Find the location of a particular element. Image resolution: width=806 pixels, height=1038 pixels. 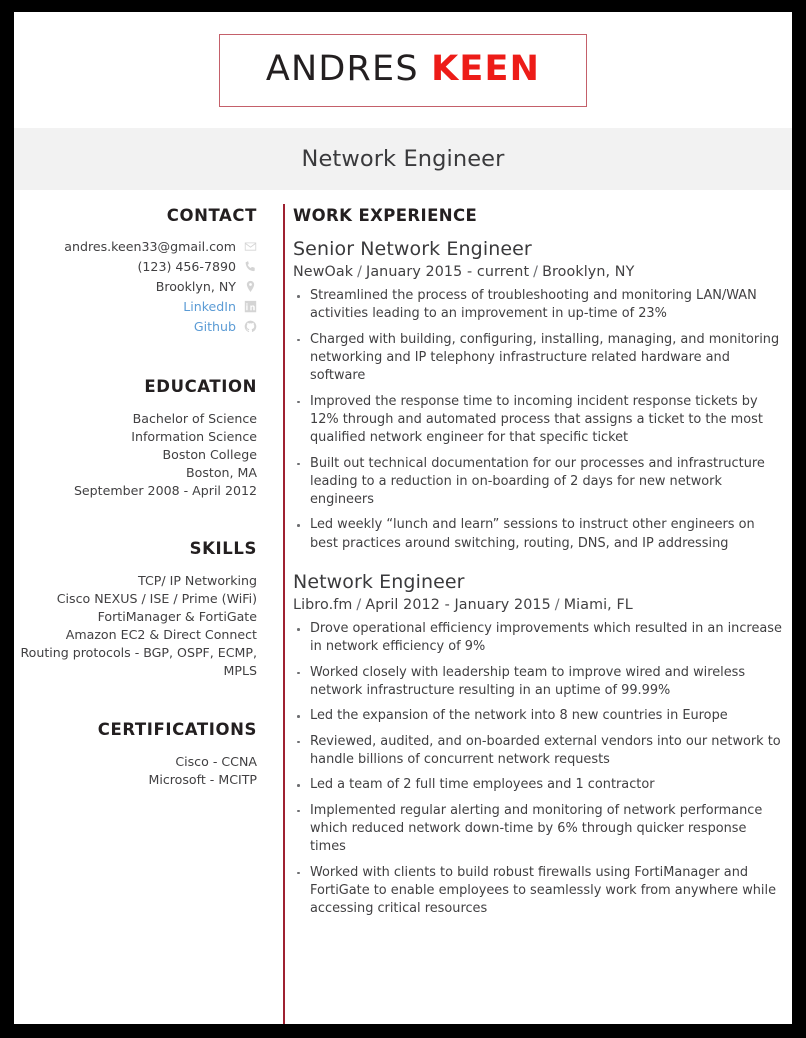

skill-line: Cisco NEXUS / ISE / Prime (WiFi) is located at coordinates (156, 599).